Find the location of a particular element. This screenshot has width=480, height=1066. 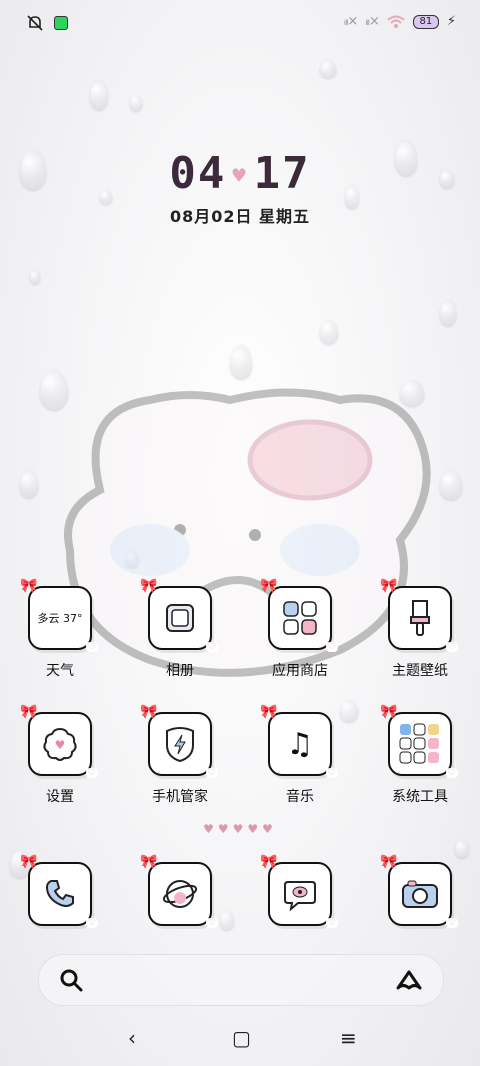

dock-camera: 🎀 ♡ is located at coordinates (420, 891).